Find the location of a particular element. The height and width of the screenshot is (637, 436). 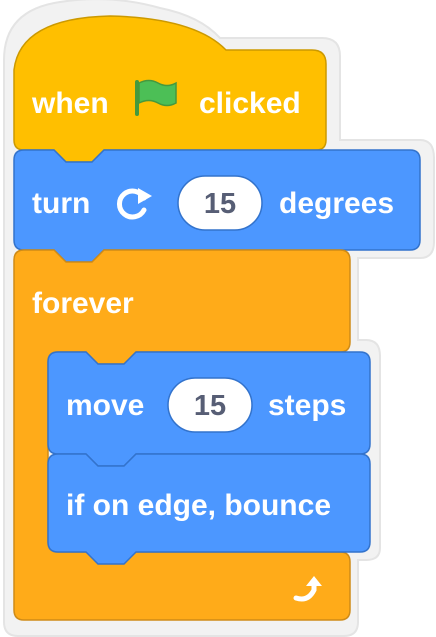

bounce-block: if on edge, bounce is located at coordinates (209, 509).